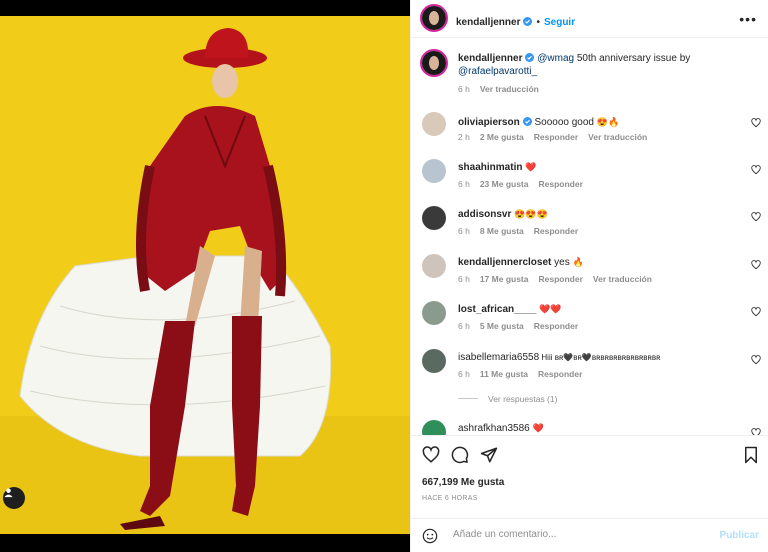 This screenshot has width=768, height=552. Describe the element at coordinates (598, 309) in the screenshot. I see `comment-text: lost_african____ ❤️❤️` at that location.